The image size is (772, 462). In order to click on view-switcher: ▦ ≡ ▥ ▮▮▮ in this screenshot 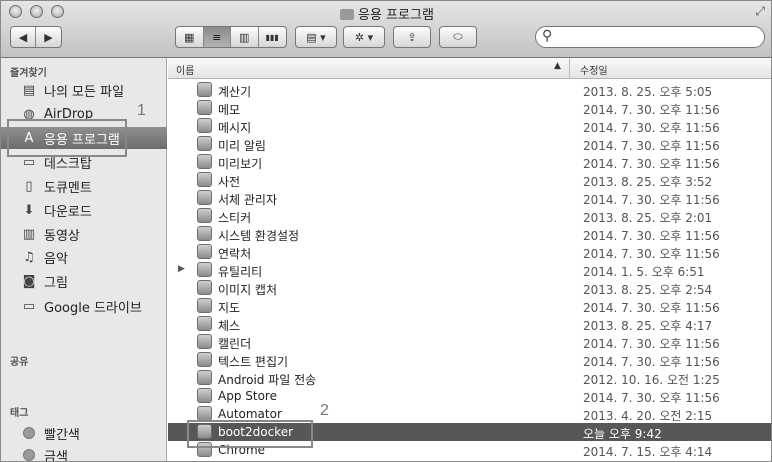, I will do `click(231, 37)`.